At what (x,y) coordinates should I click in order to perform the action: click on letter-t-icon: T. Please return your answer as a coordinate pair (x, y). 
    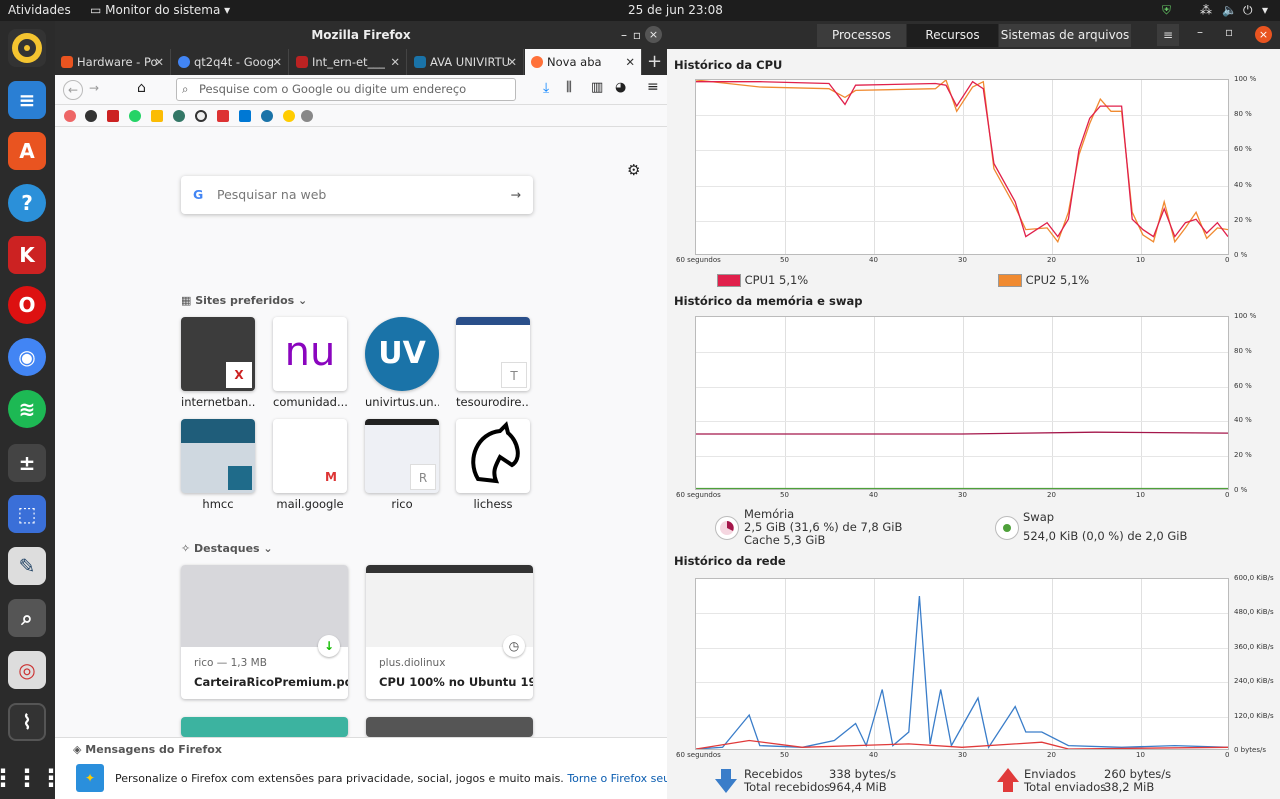
    Looking at the image, I should click on (514, 375).